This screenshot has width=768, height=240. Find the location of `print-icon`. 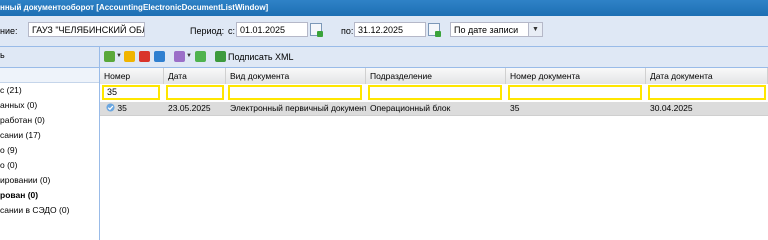

print-icon is located at coordinates (179, 56).